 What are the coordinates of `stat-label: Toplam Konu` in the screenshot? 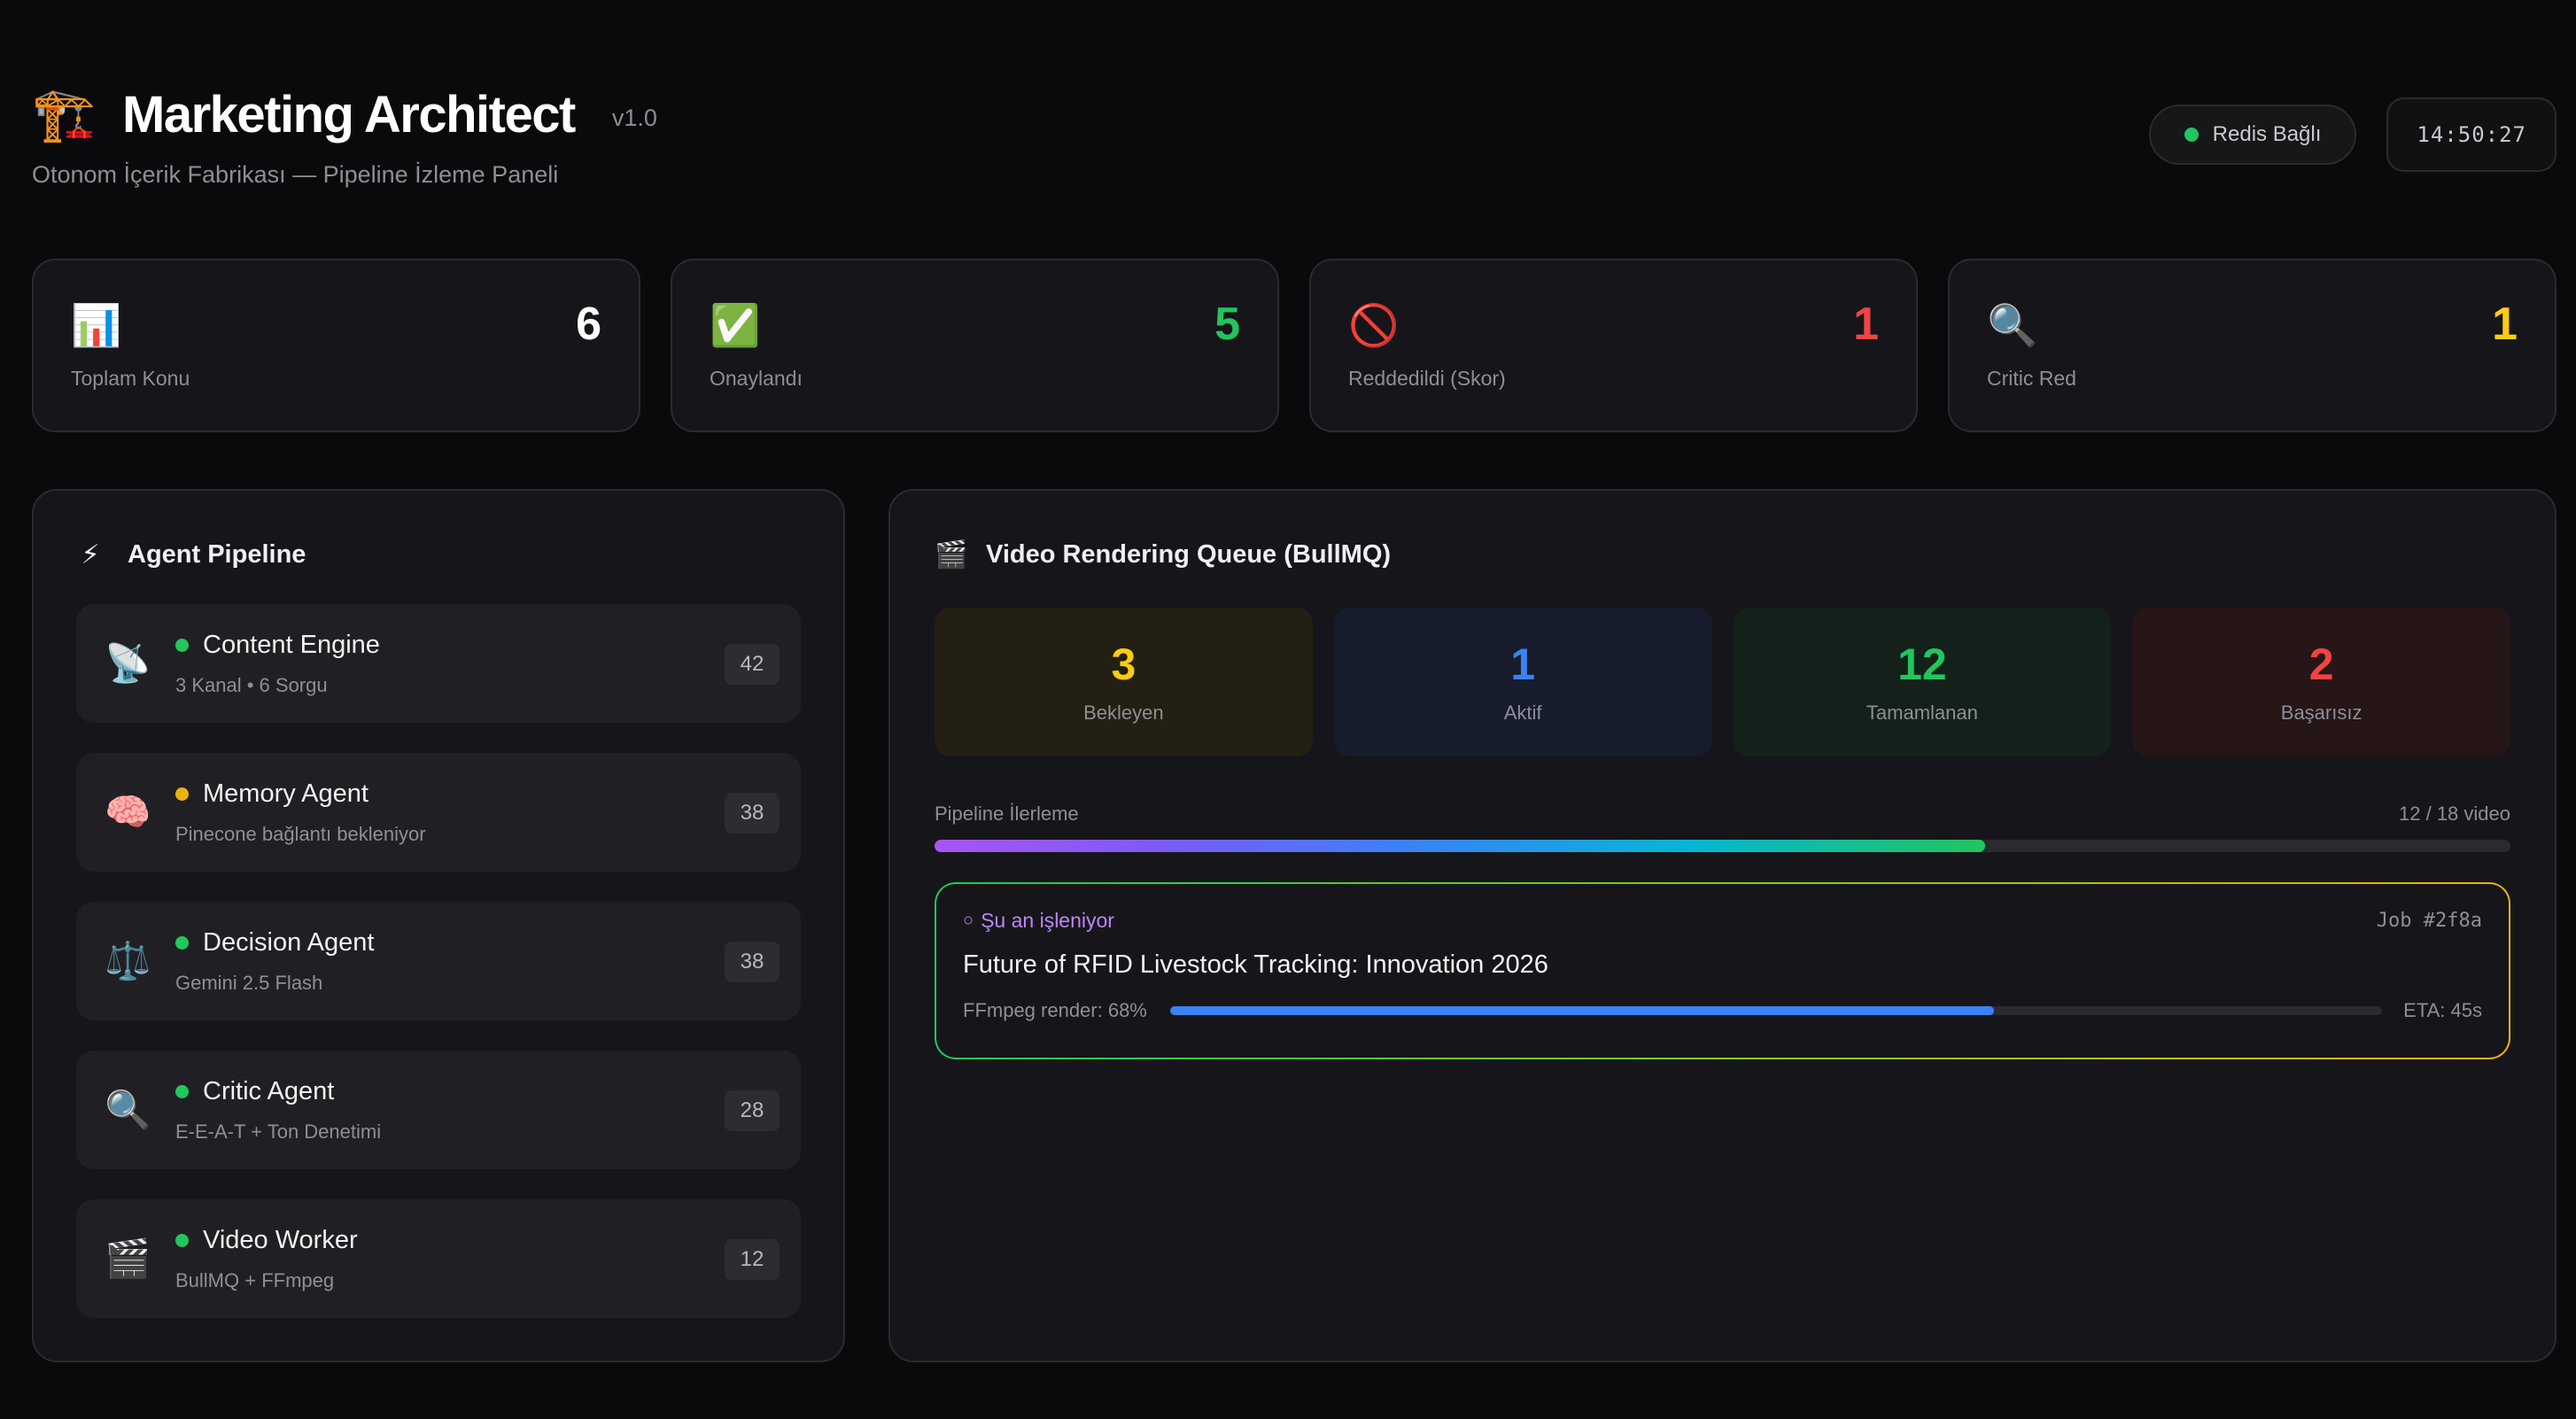 It's located at (130, 378).